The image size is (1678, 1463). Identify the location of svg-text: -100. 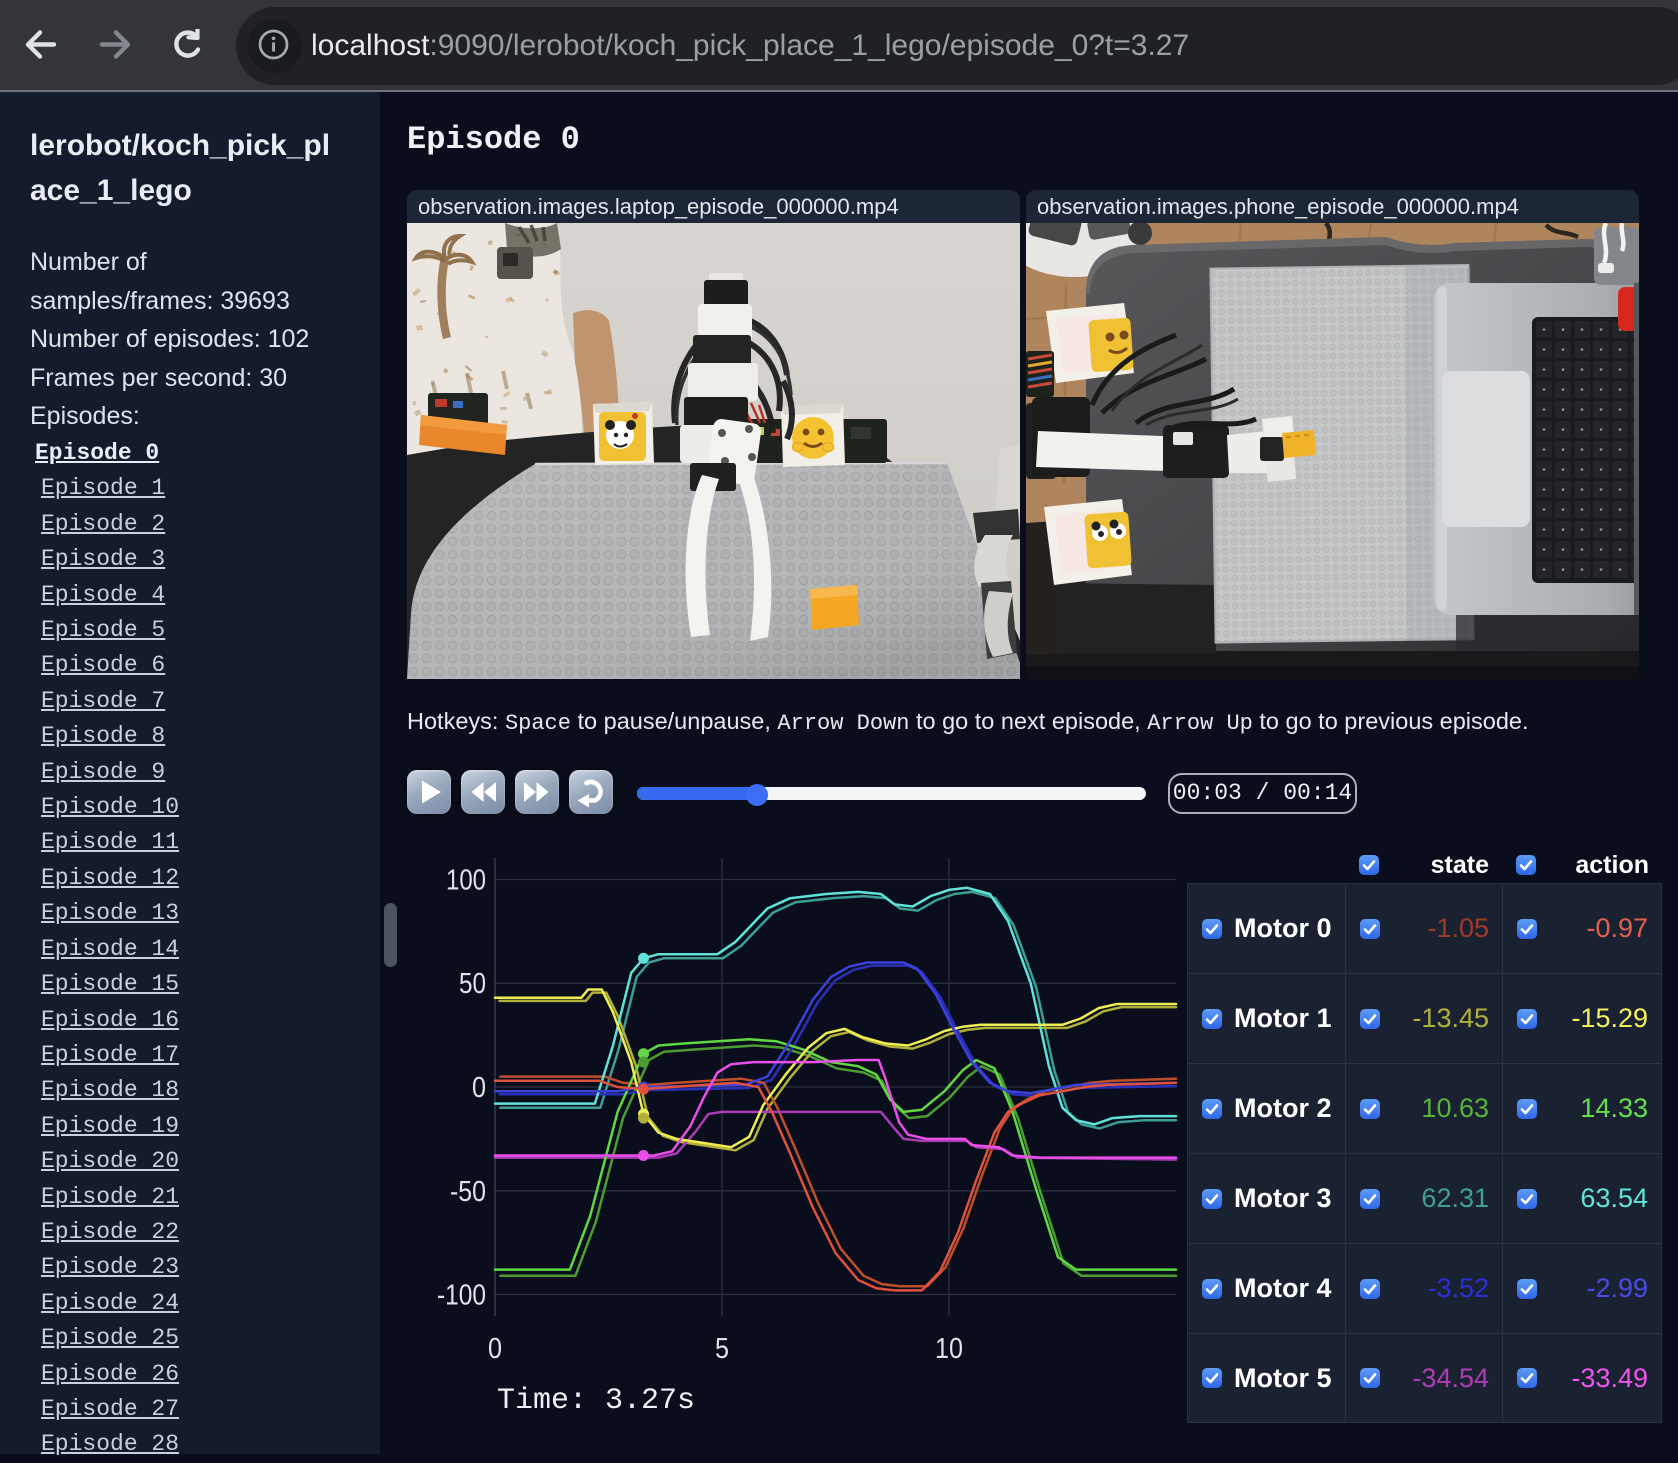
(461, 1296).